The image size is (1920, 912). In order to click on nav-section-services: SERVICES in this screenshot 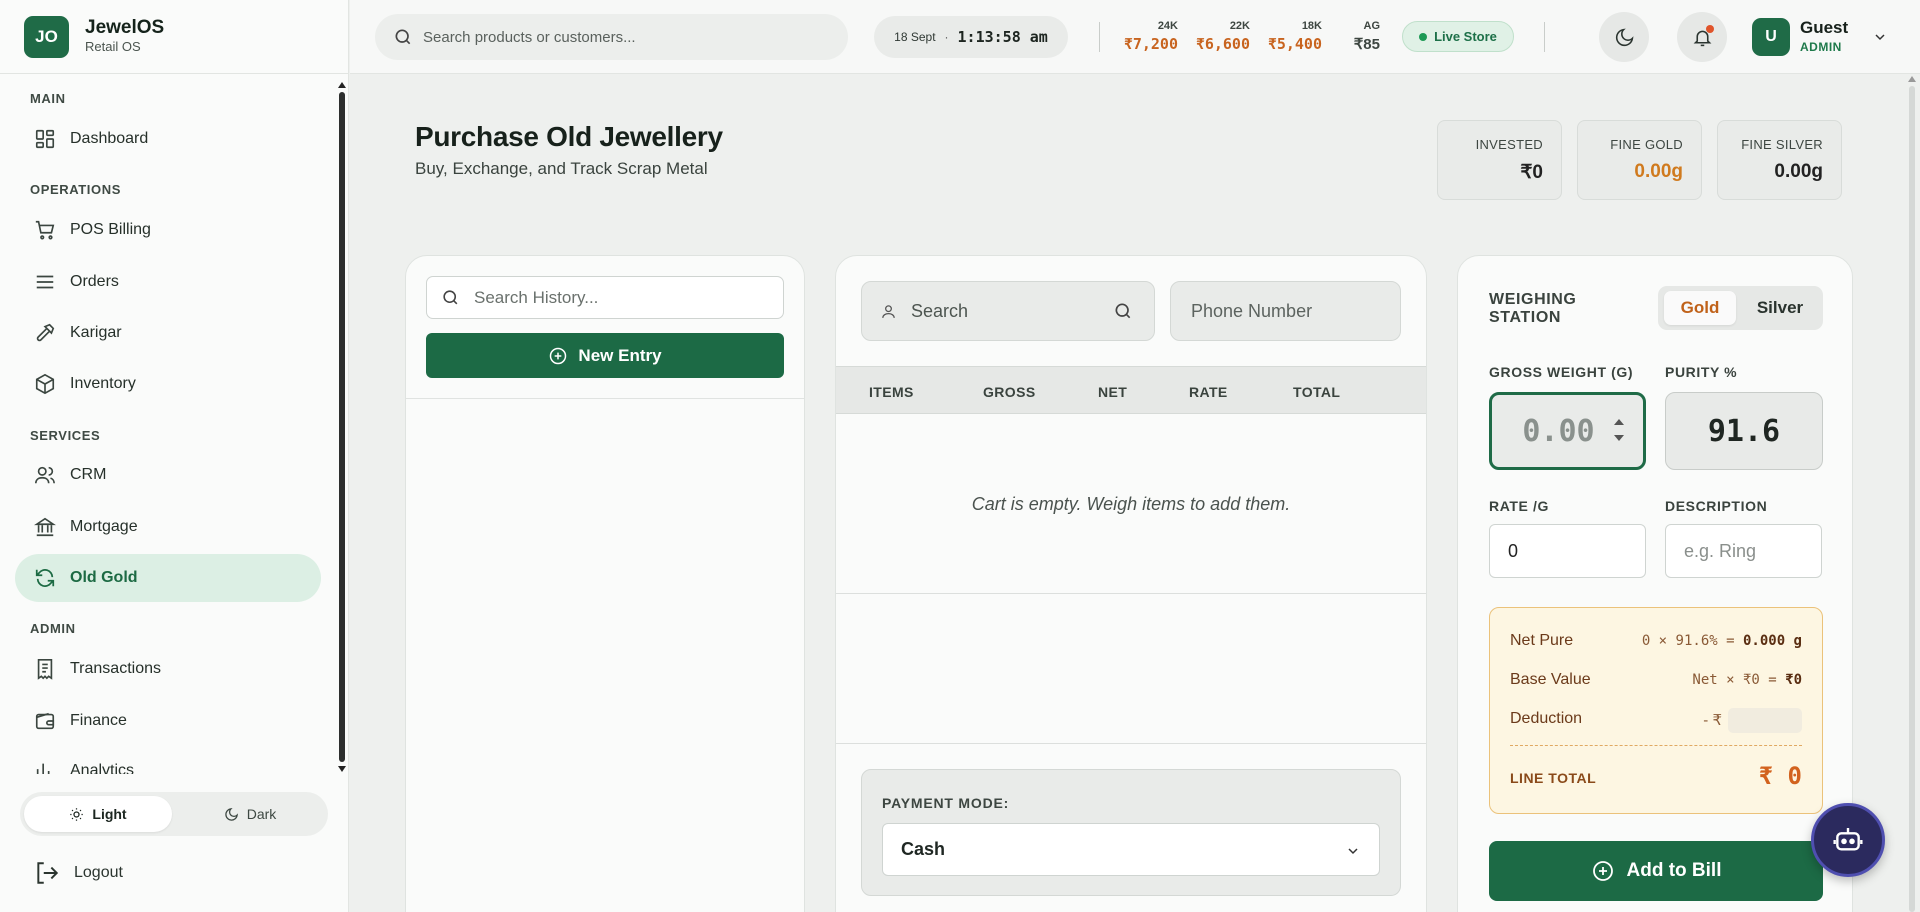, I will do `click(65, 435)`.